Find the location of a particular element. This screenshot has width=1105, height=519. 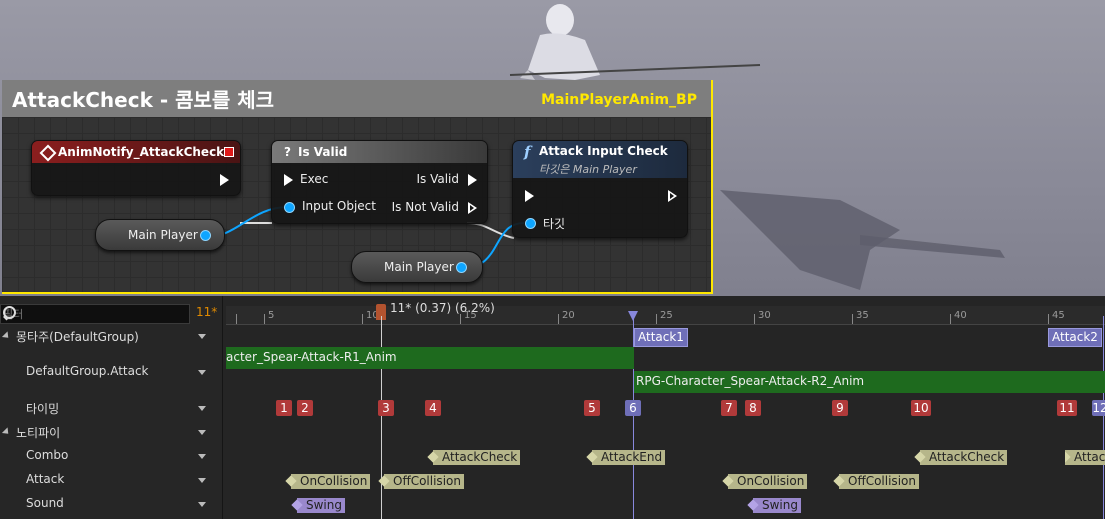

timing-marker: 8 is located at coordinates (753, 408).